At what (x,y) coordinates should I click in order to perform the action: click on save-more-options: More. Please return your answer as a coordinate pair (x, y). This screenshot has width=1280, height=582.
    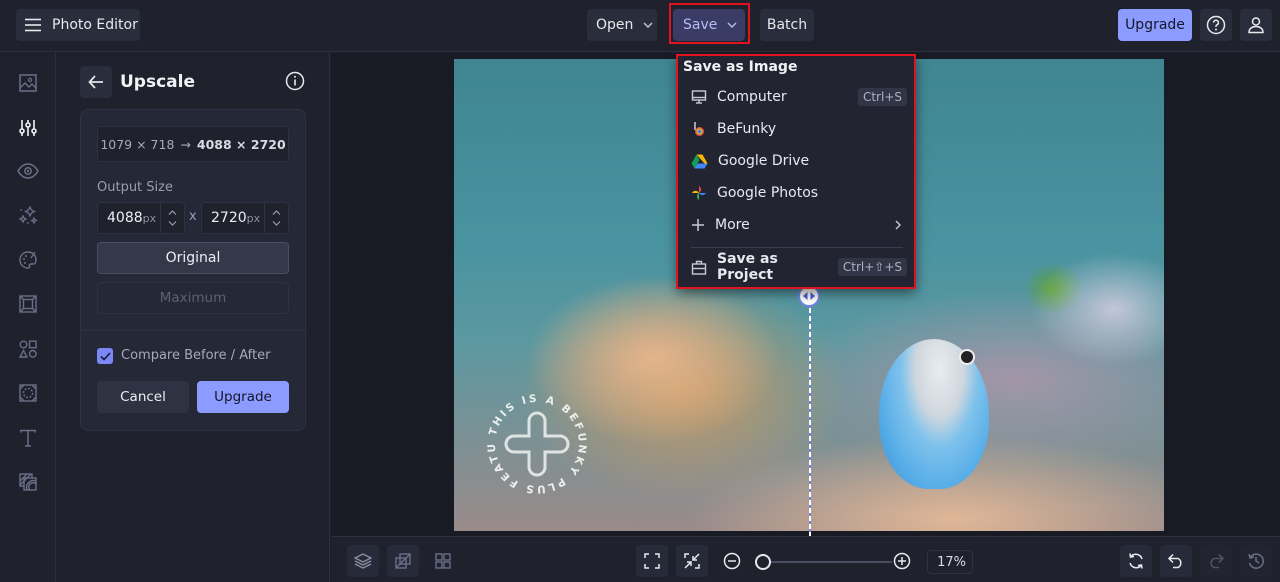
    Looking at the image, I should click on (796, 225).